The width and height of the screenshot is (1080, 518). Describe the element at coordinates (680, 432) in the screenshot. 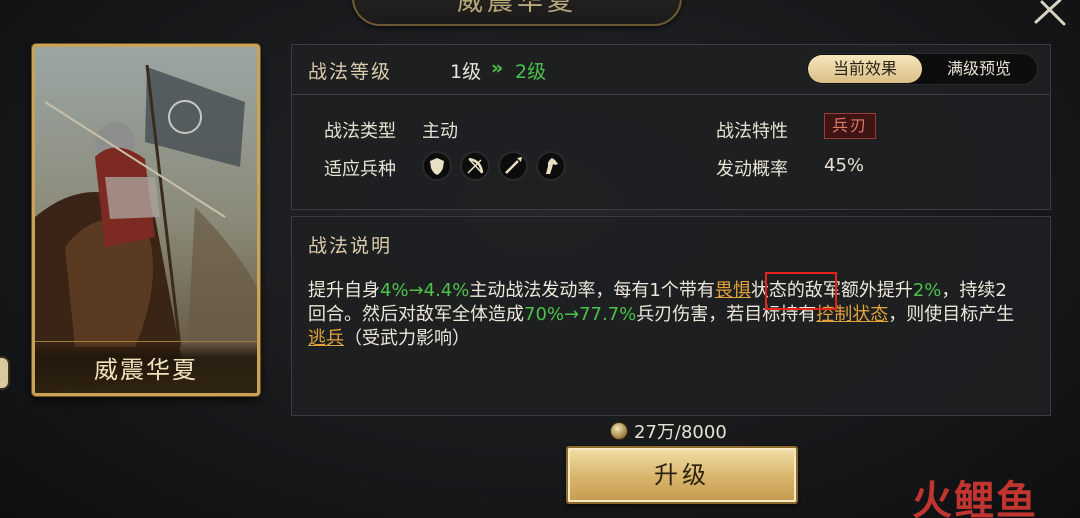

I see `cost-value: 27万/8000` at that location.